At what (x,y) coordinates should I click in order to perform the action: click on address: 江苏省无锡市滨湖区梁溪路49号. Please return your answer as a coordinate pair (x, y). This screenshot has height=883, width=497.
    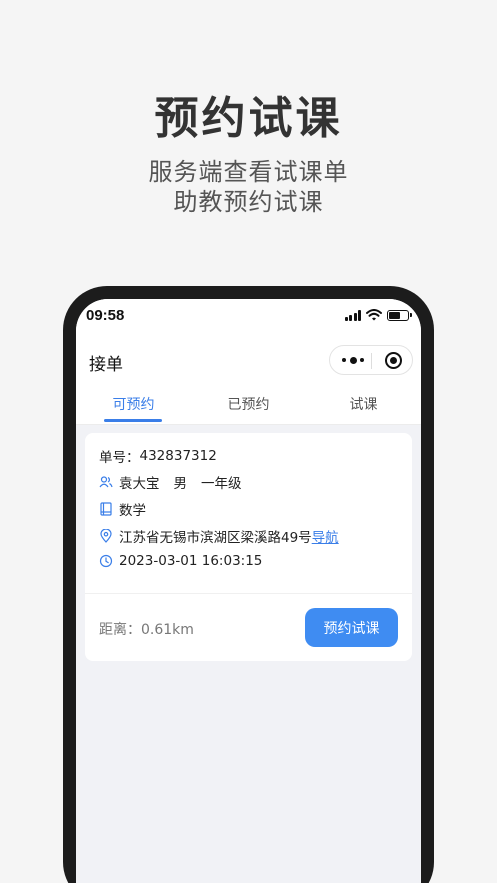
    Looking at the image, I should click on (215, 538).